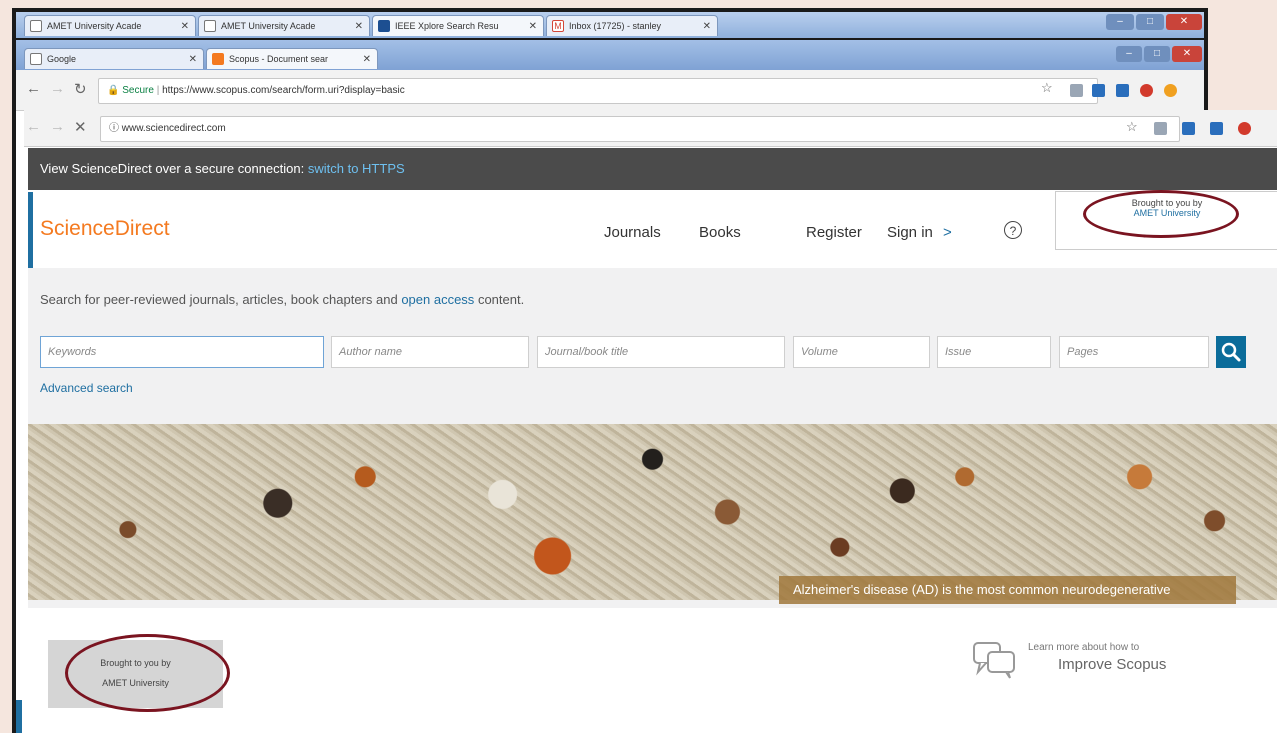 This screenshot has height=733, width=1277. Describe the element at coordinates (86, 388) in the screenshot. I see `advanced-search-link: Advanced search` at that location.